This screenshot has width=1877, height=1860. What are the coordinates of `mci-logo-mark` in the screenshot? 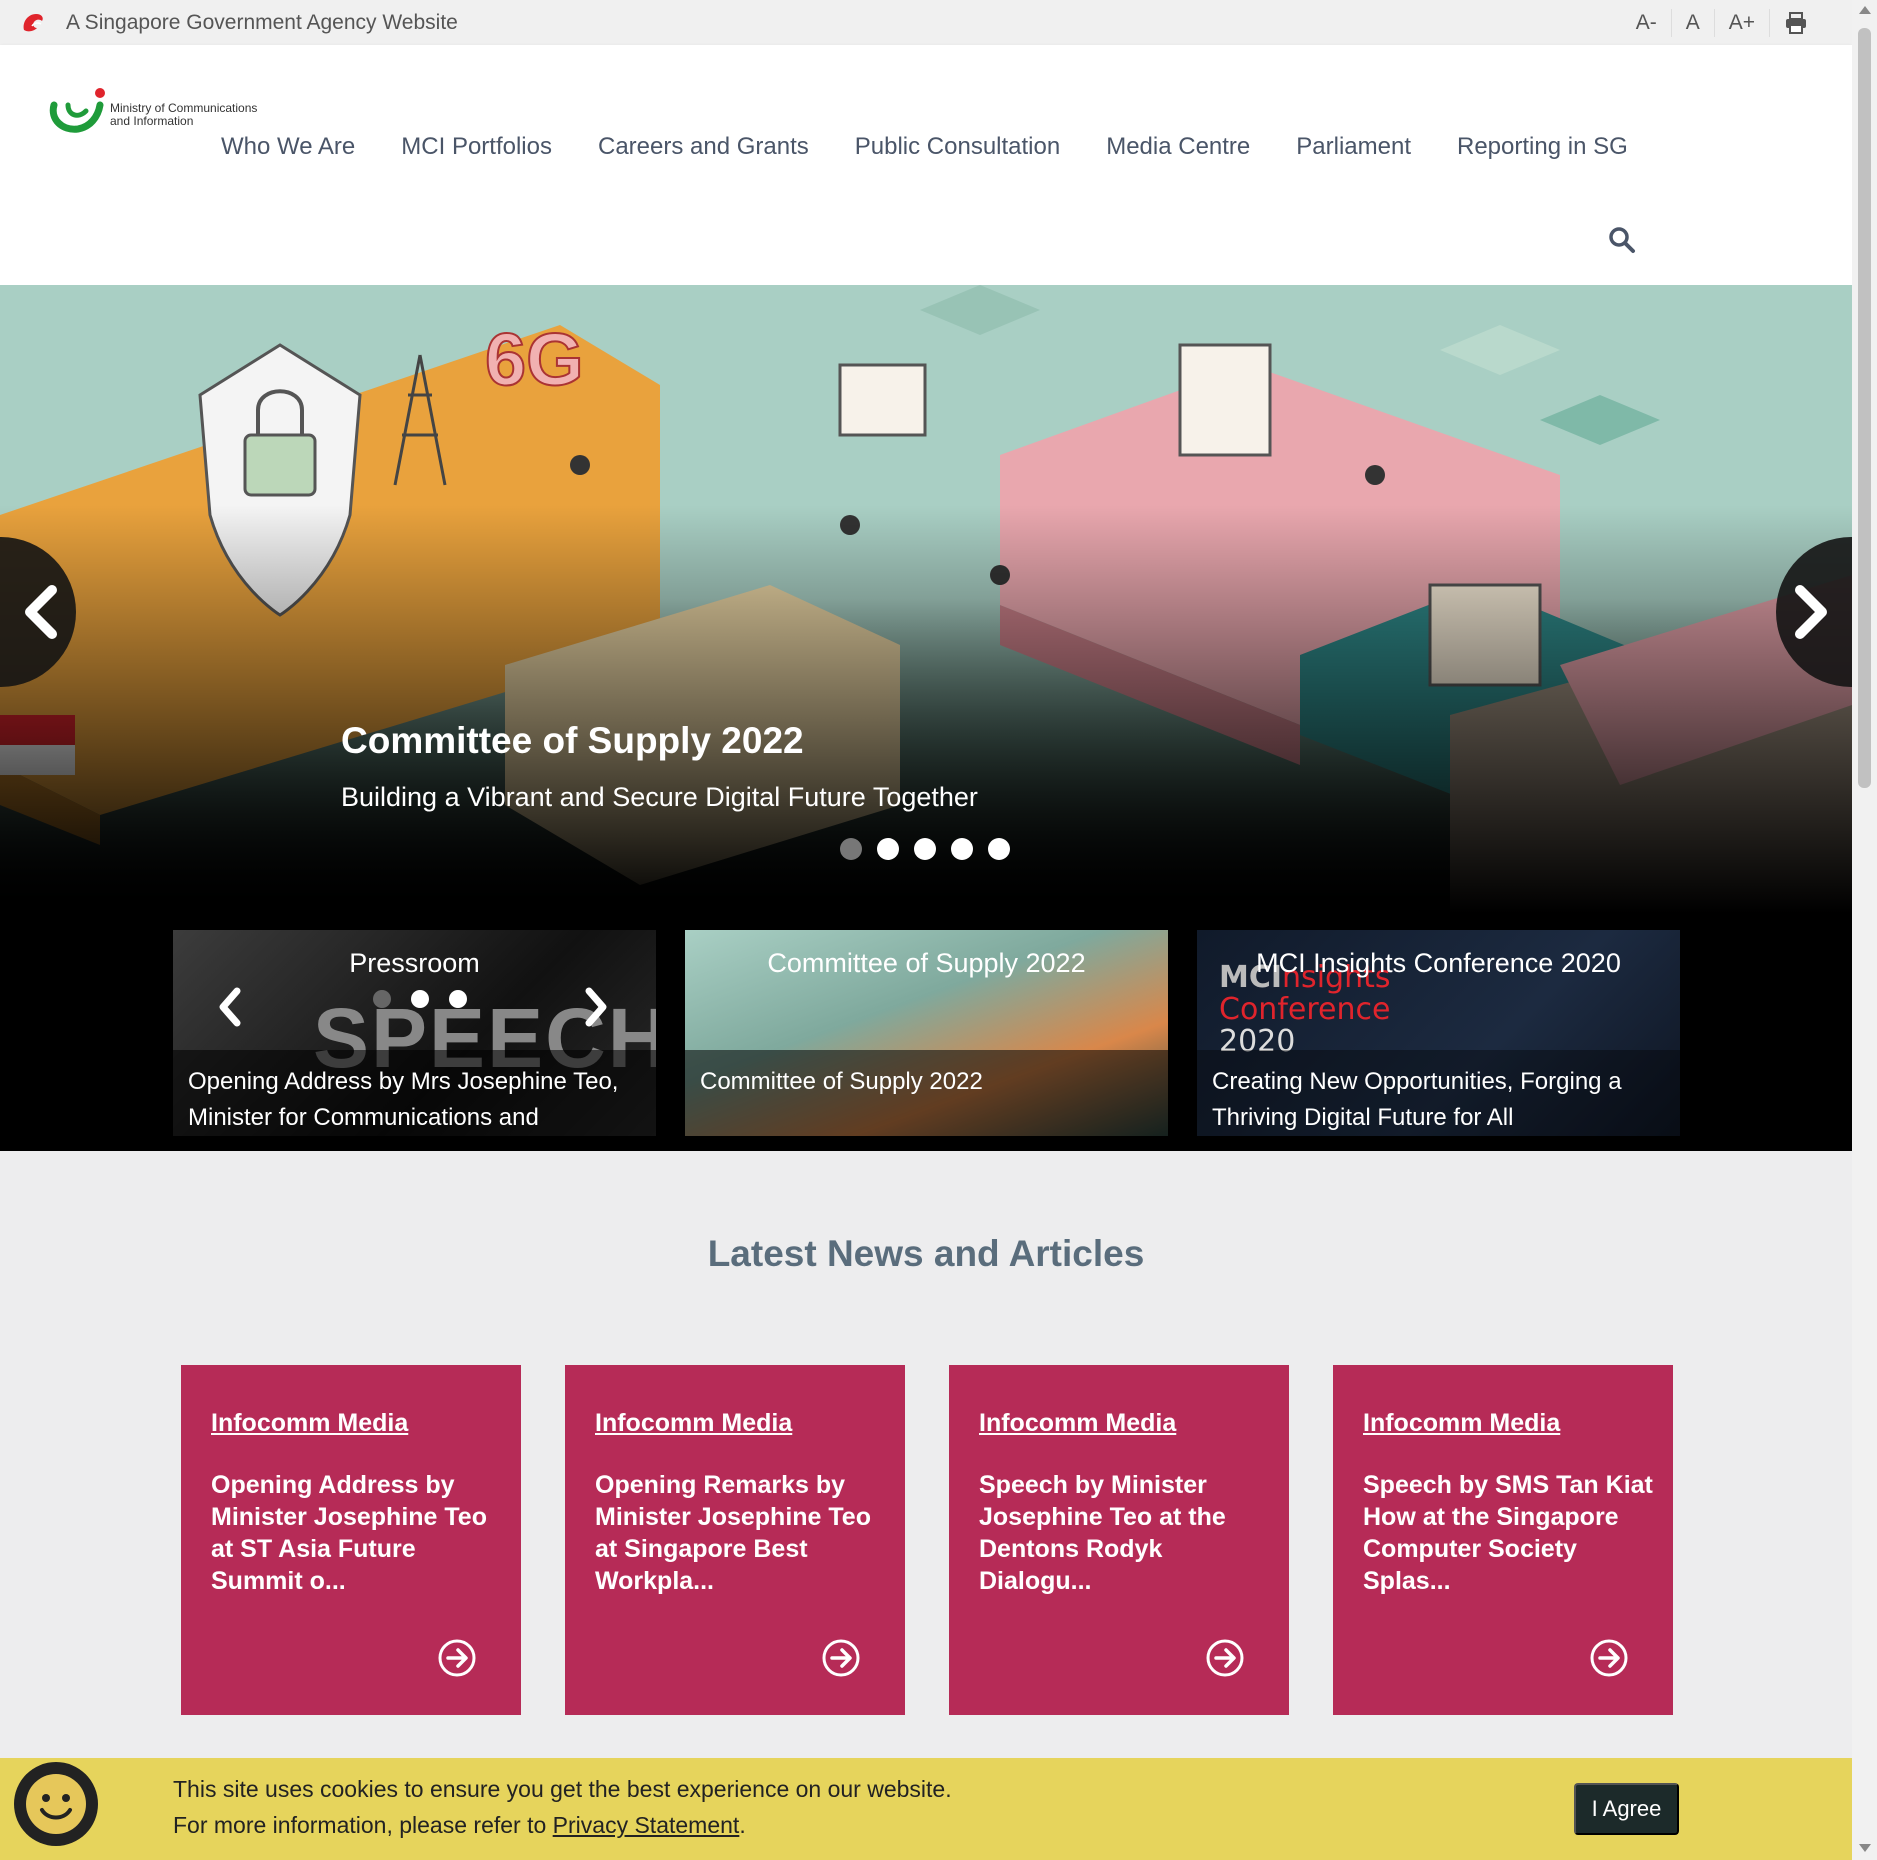 It's located at (77, 110).